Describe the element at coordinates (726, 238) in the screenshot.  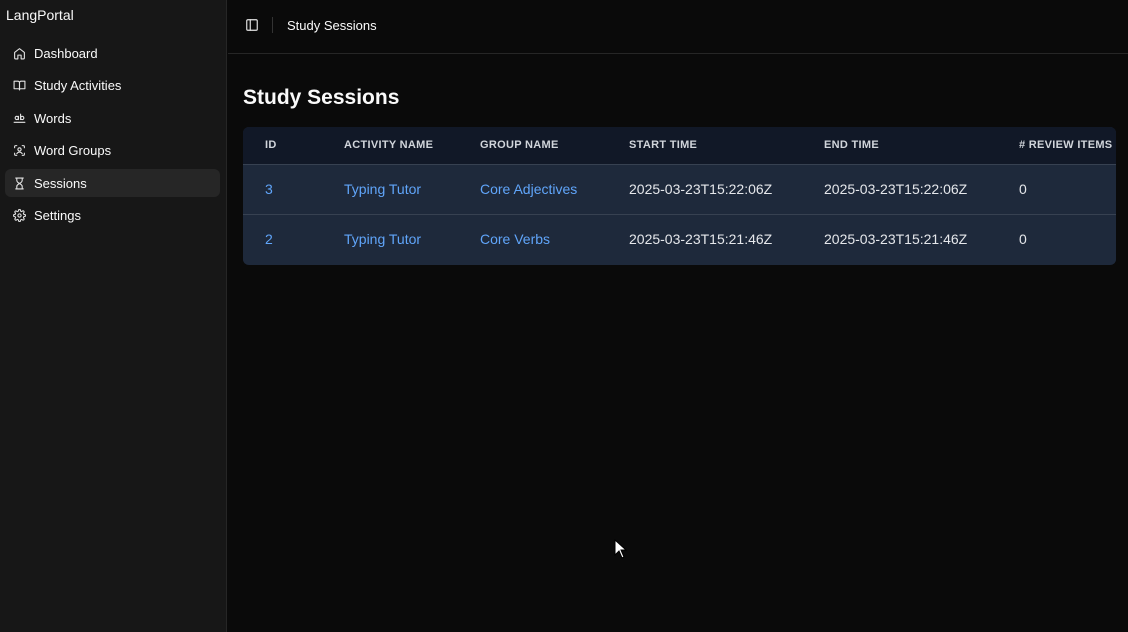
I see `start-time-cell: 2025-03-23T15:21:46Z` at that location.